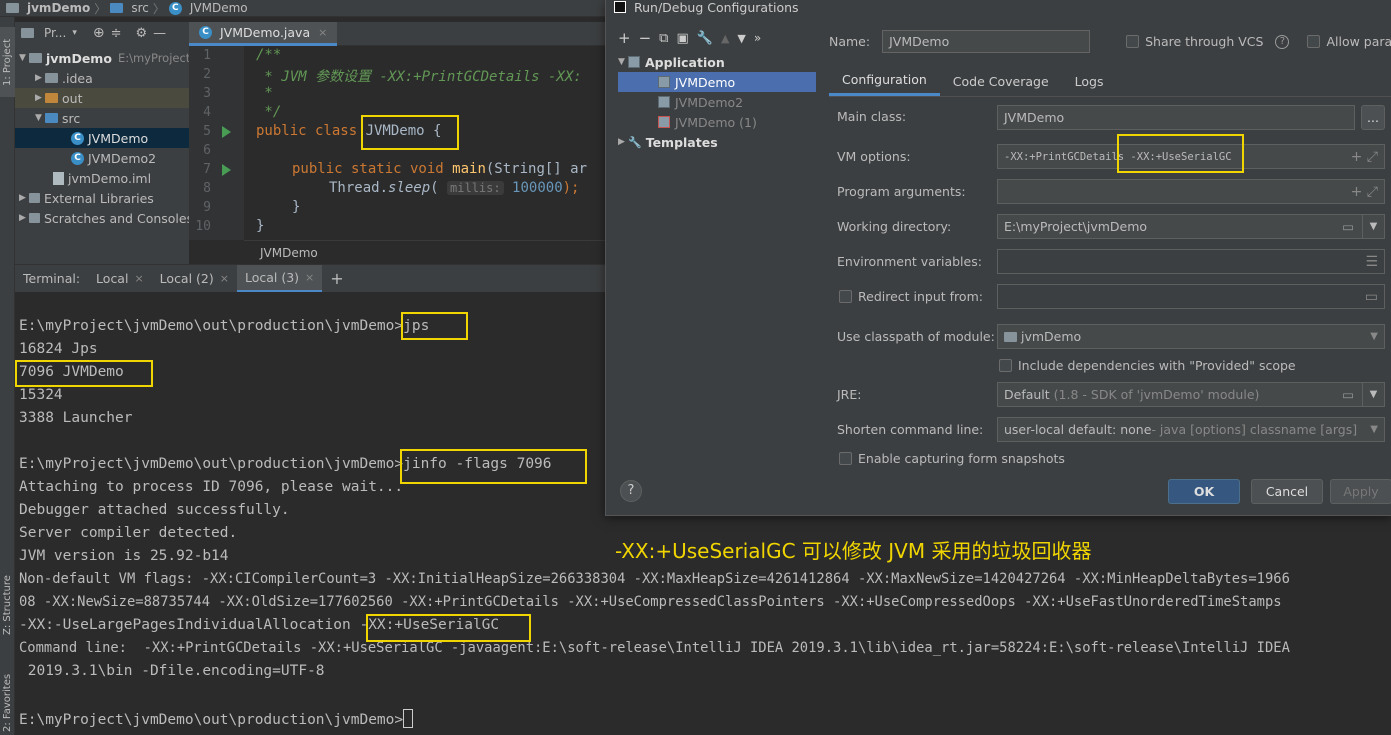  What do you see at coordinates (663, 38) in the screenshot?
I see `copy-icon: ⧉` at bounding box center [663, 38].